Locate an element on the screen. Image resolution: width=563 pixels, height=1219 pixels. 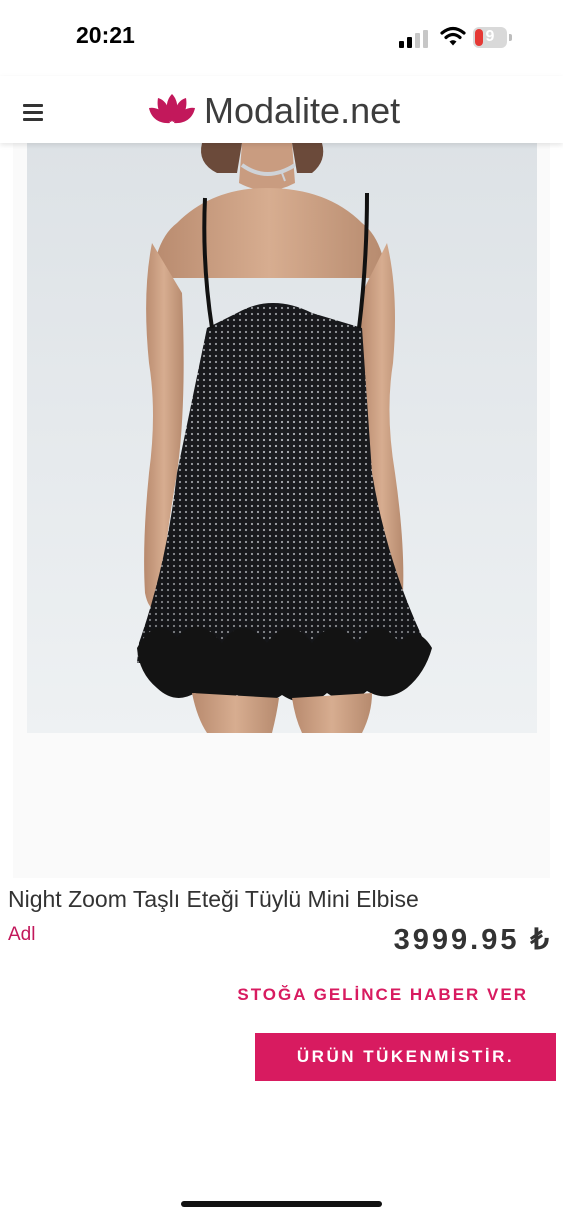
home-indicator is located at coordinates (281, 1204).